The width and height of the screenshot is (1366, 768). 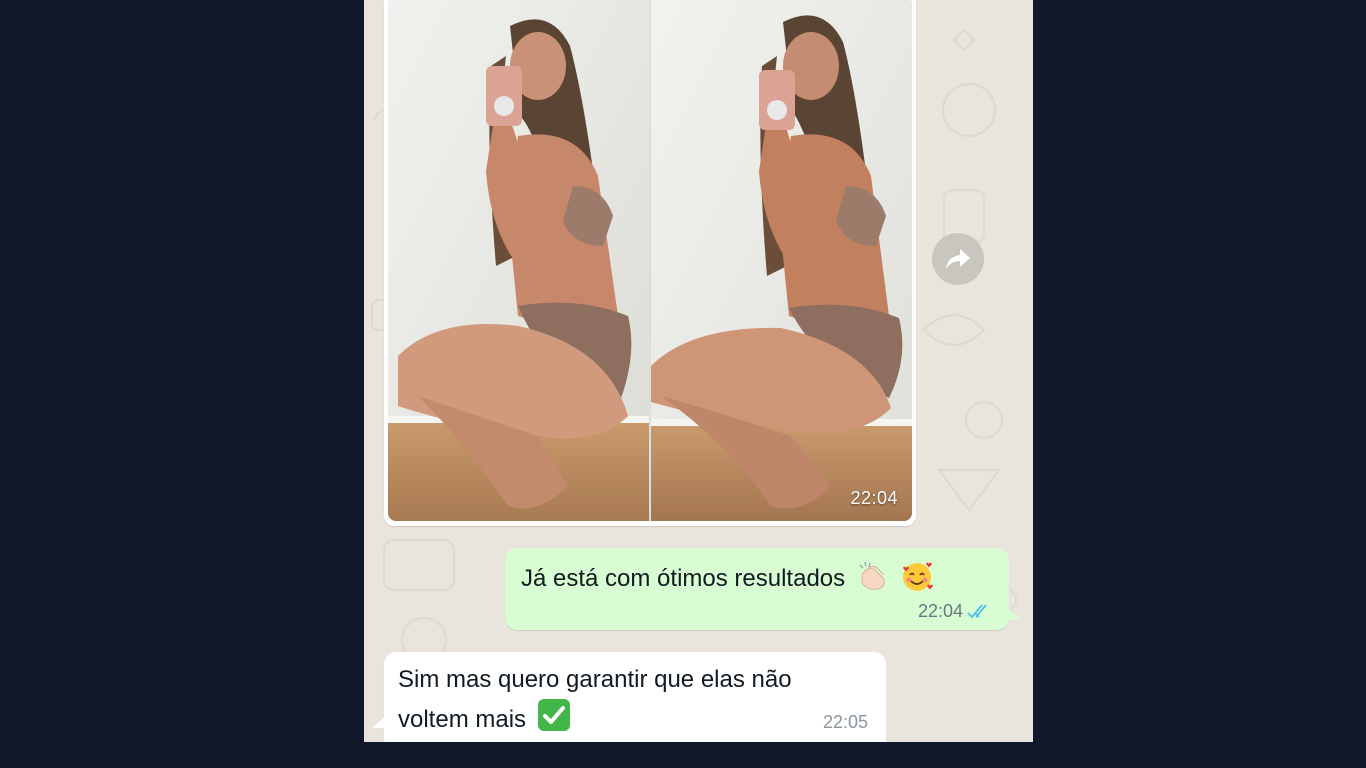 I want to click on message-text-line-2: voltem mais, so click(x=628, y=720).